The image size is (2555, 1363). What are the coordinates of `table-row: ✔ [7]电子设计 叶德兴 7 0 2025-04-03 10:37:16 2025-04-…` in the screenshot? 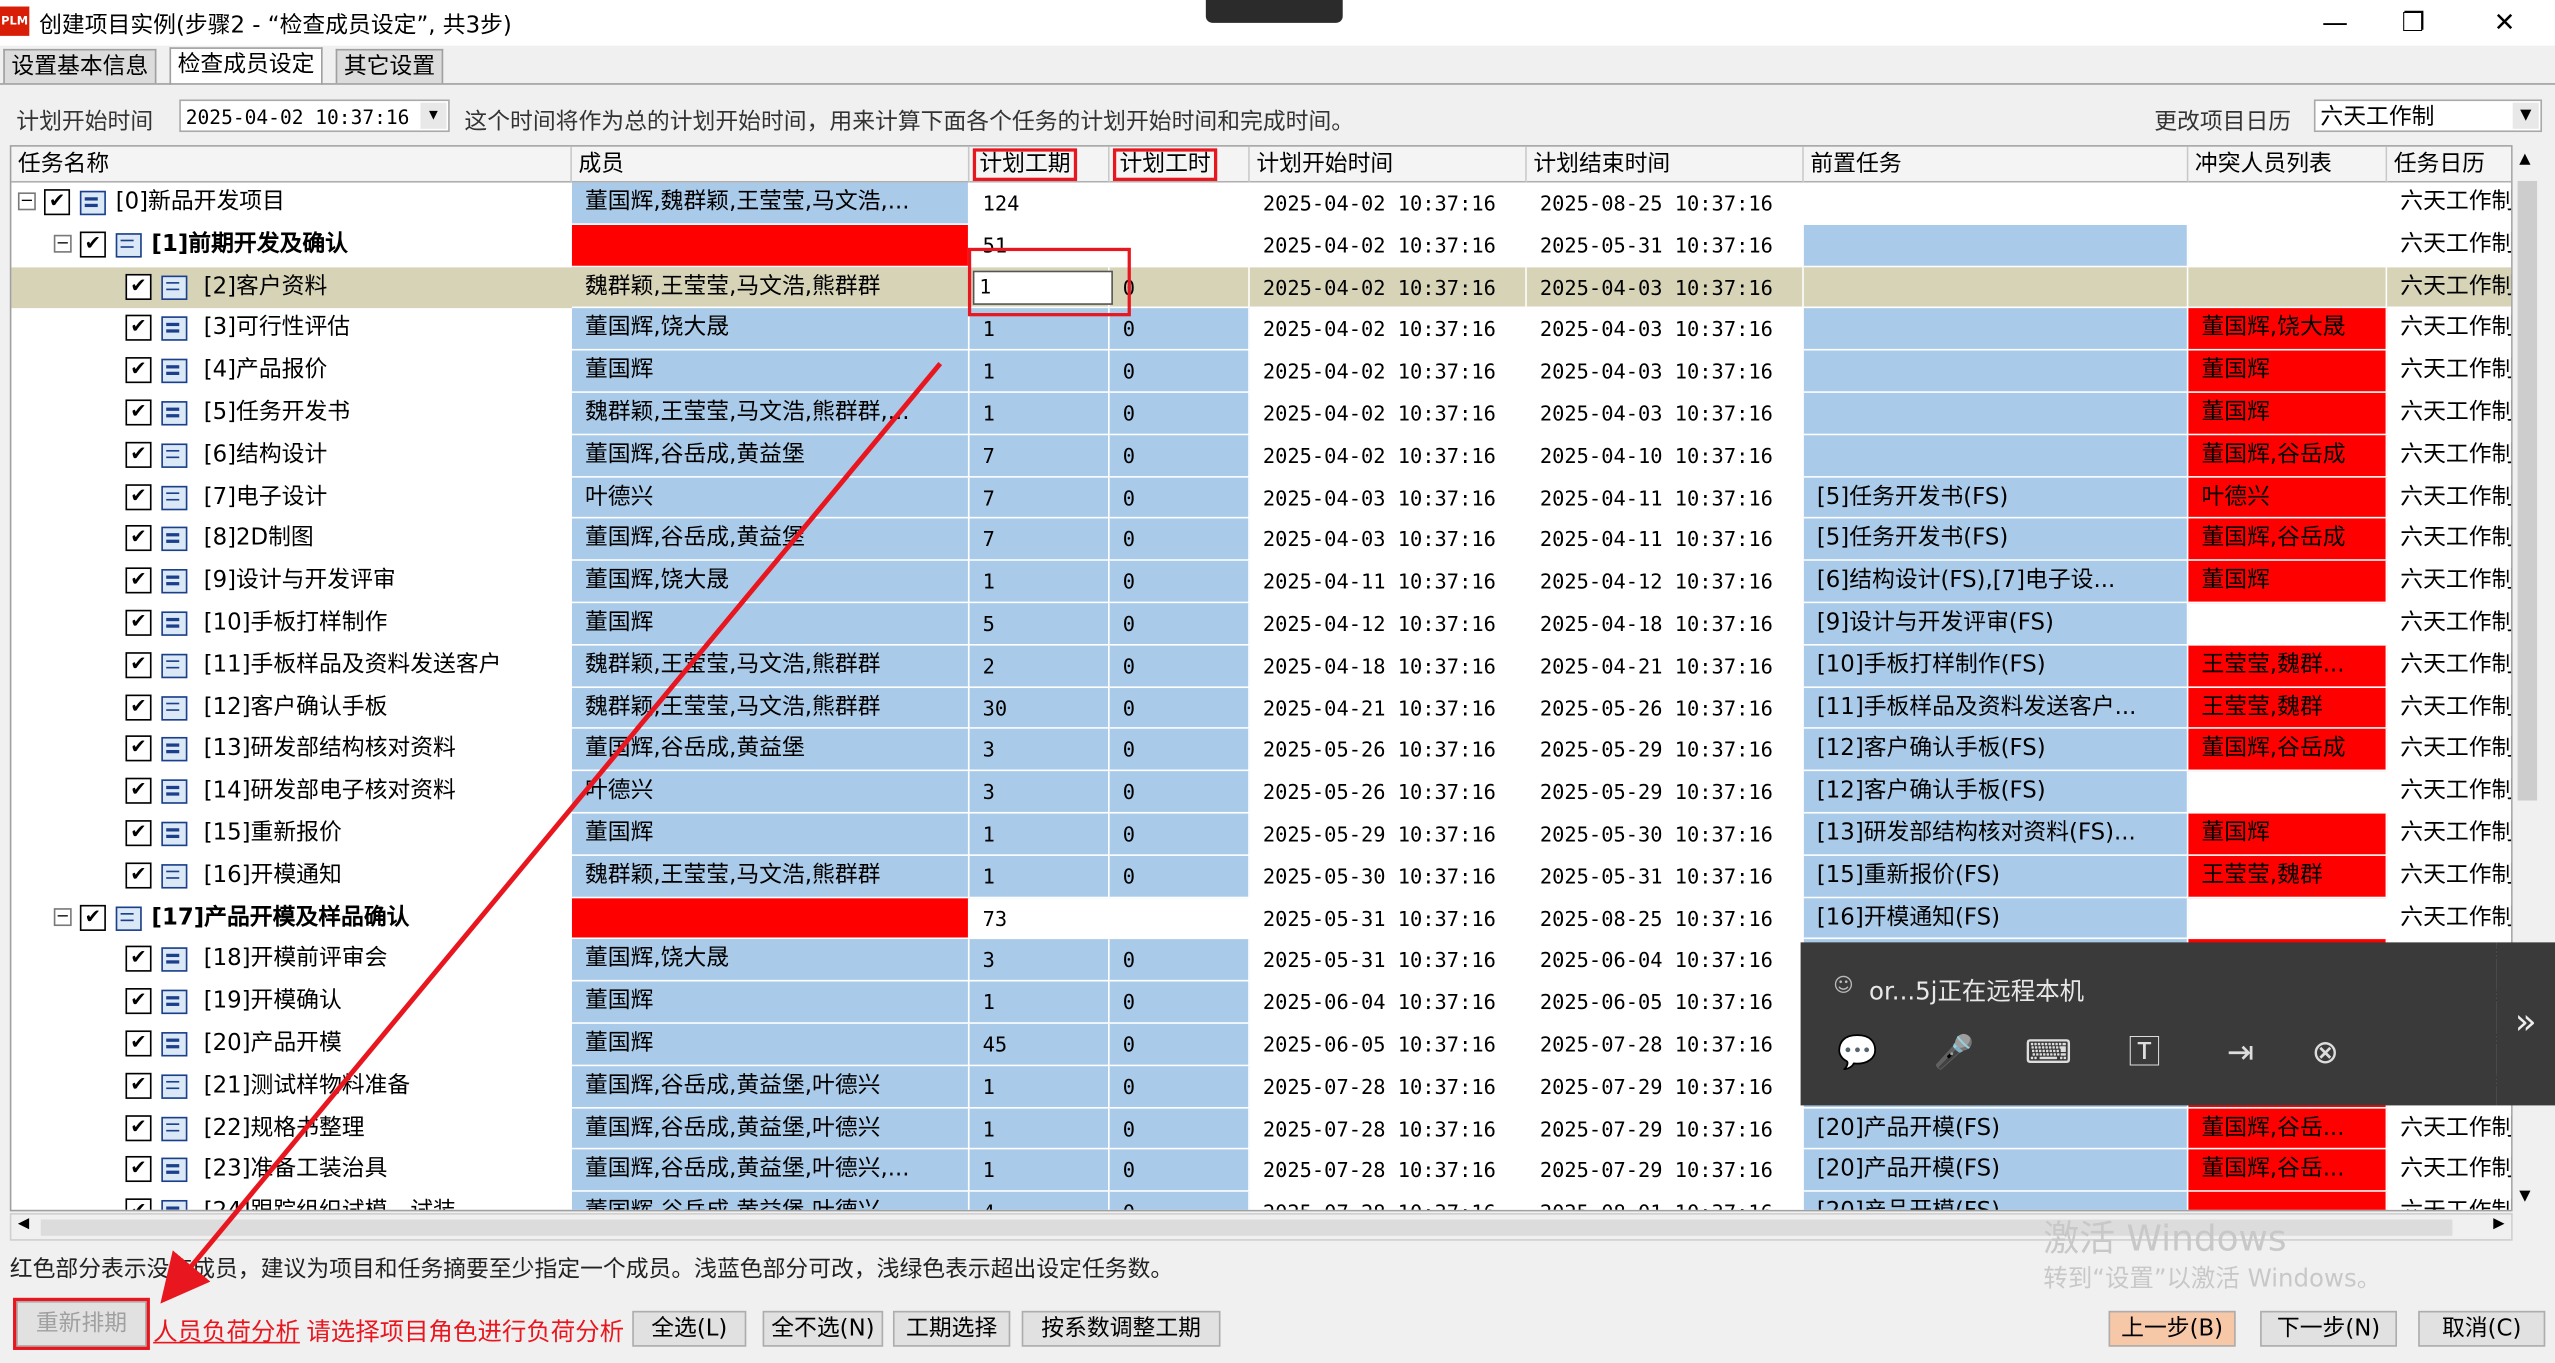 It's located at (1261, 498).